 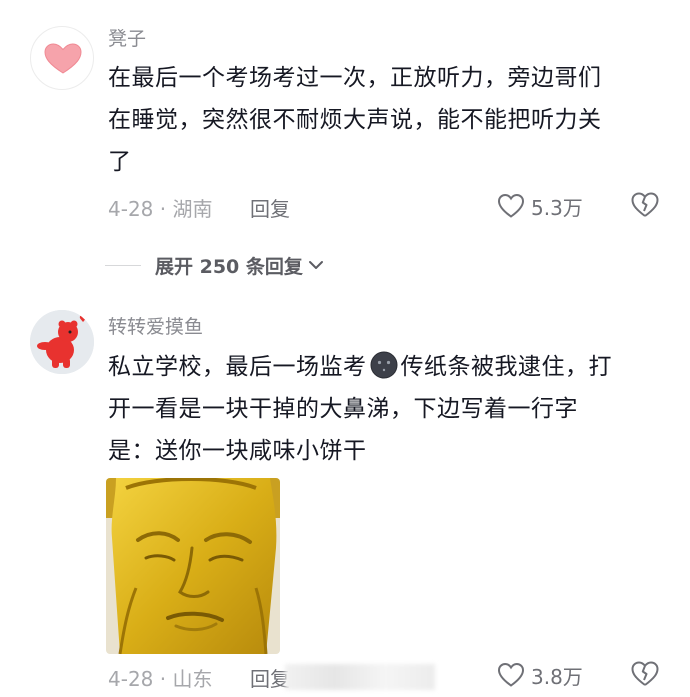 I want to click on like-count: 3.8万, so click(x=557, y=676).